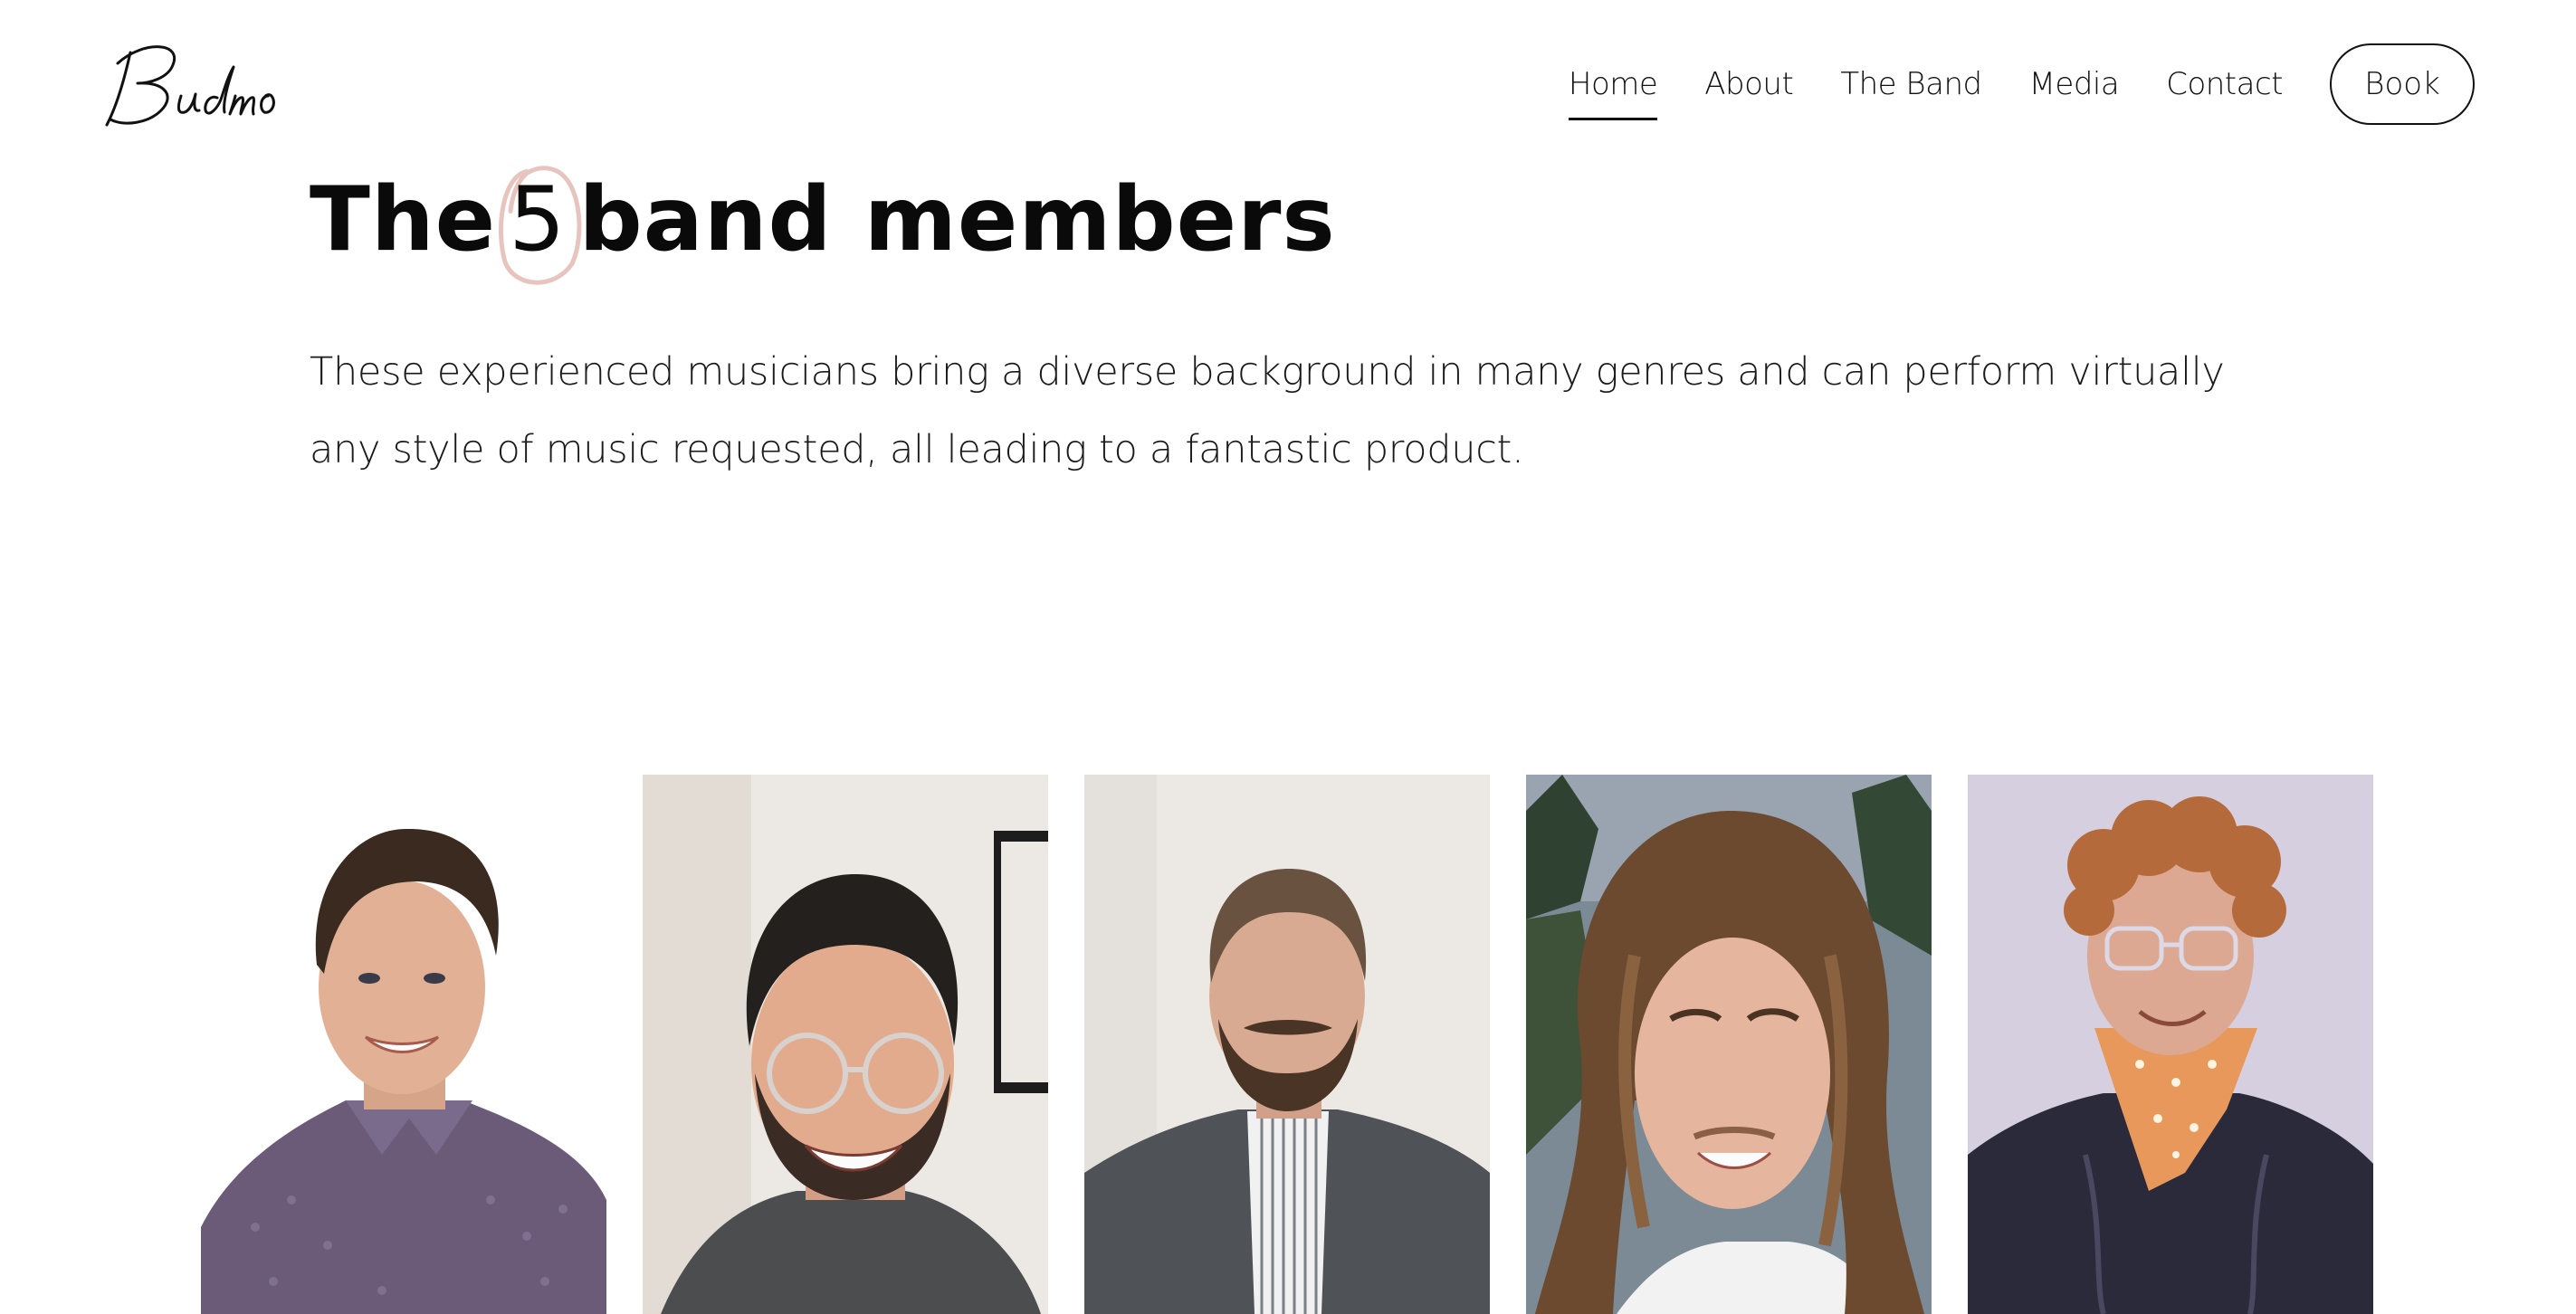  I want to click on title-suffix: band members, so click(957, 219).